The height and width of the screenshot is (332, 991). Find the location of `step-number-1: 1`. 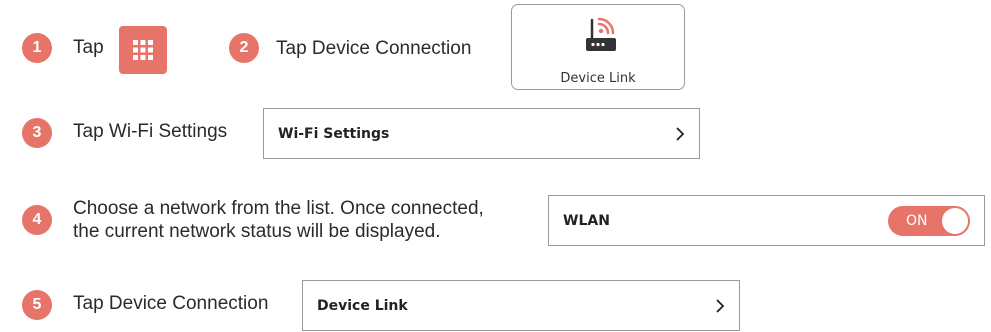

step-number-1: 1 is located at coordinates (37, 48).